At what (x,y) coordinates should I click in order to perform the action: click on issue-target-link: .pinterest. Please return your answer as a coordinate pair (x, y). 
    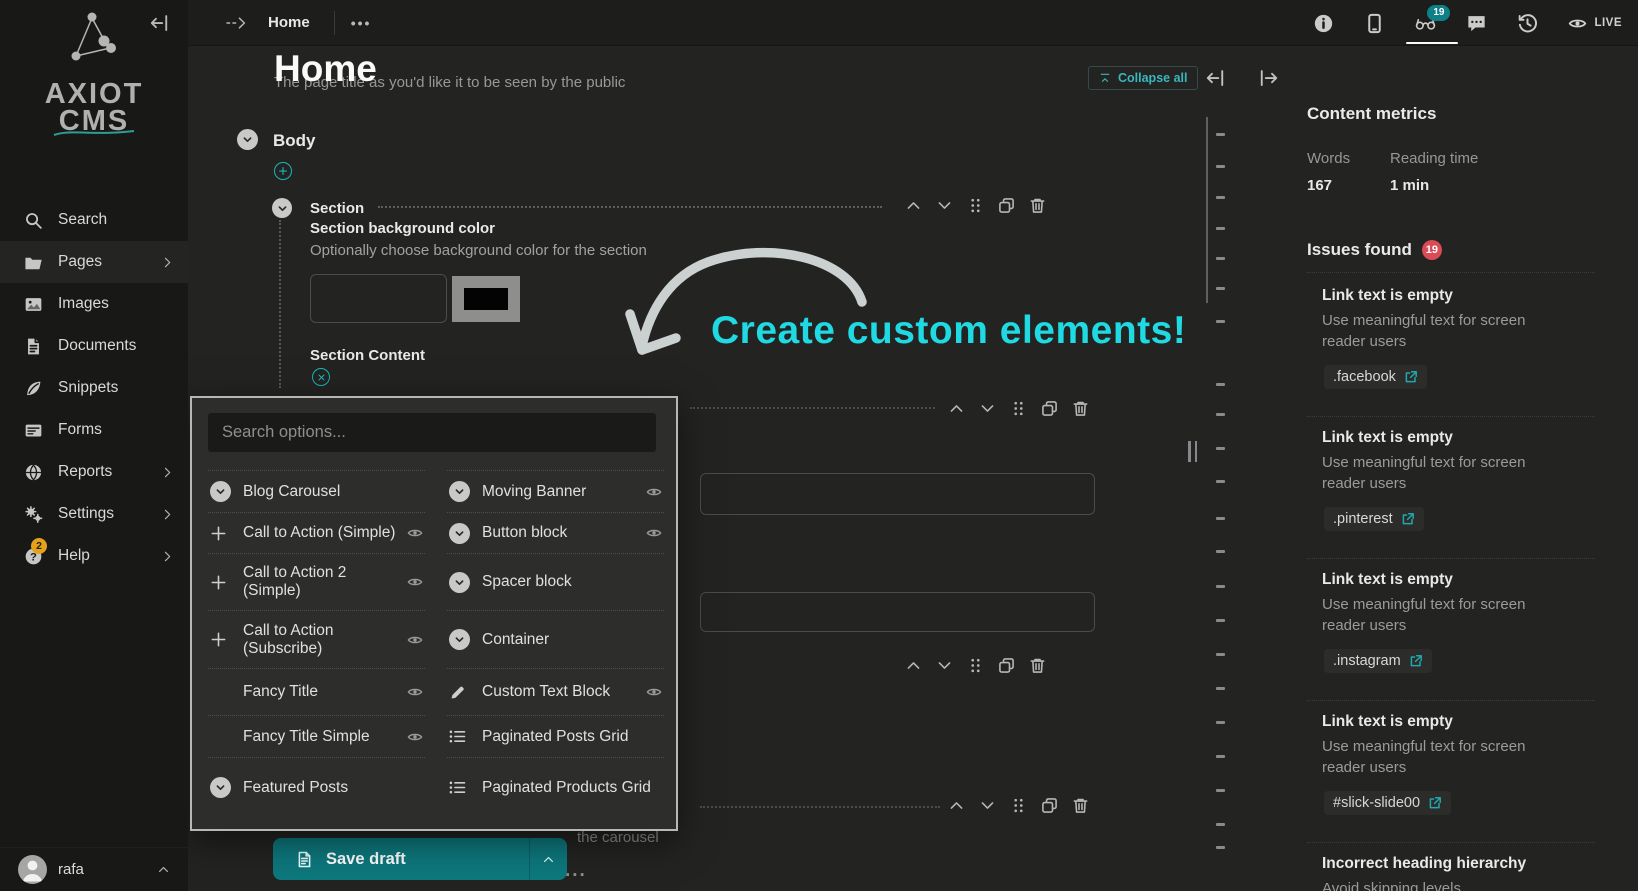
    Looking at the image, I should click on (1374, 519).